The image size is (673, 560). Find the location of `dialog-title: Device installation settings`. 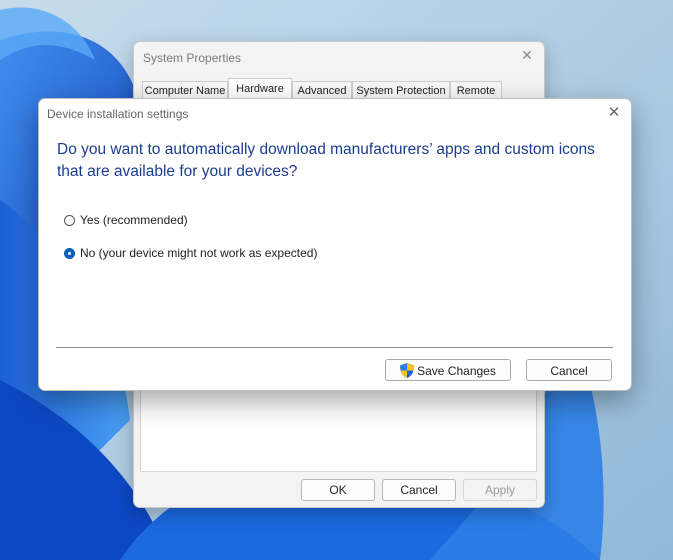

dialog-title: Device installation settings is located at coordinates (118, 114).